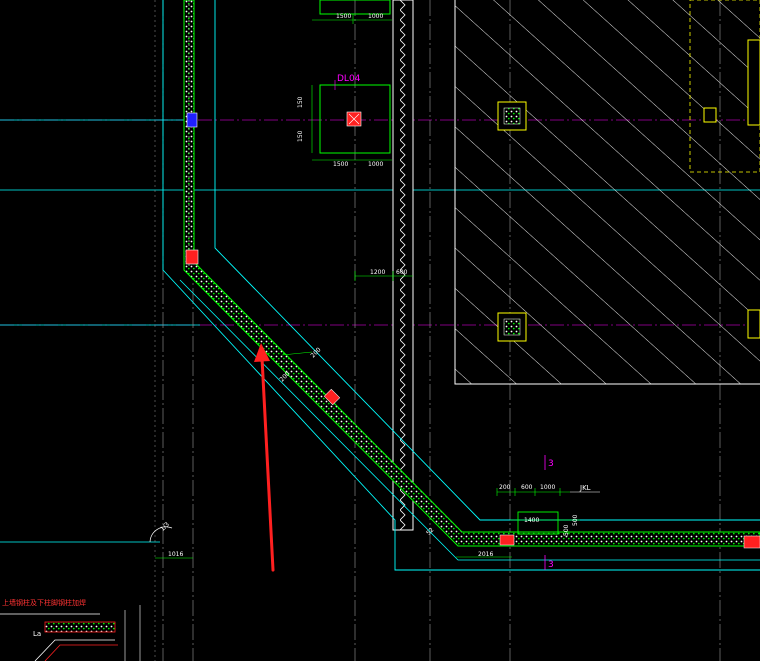 Image resolution: width=760 pixels, height=661 pixels. I want to click on dim-mid-a: 1500, so click(340, 164).